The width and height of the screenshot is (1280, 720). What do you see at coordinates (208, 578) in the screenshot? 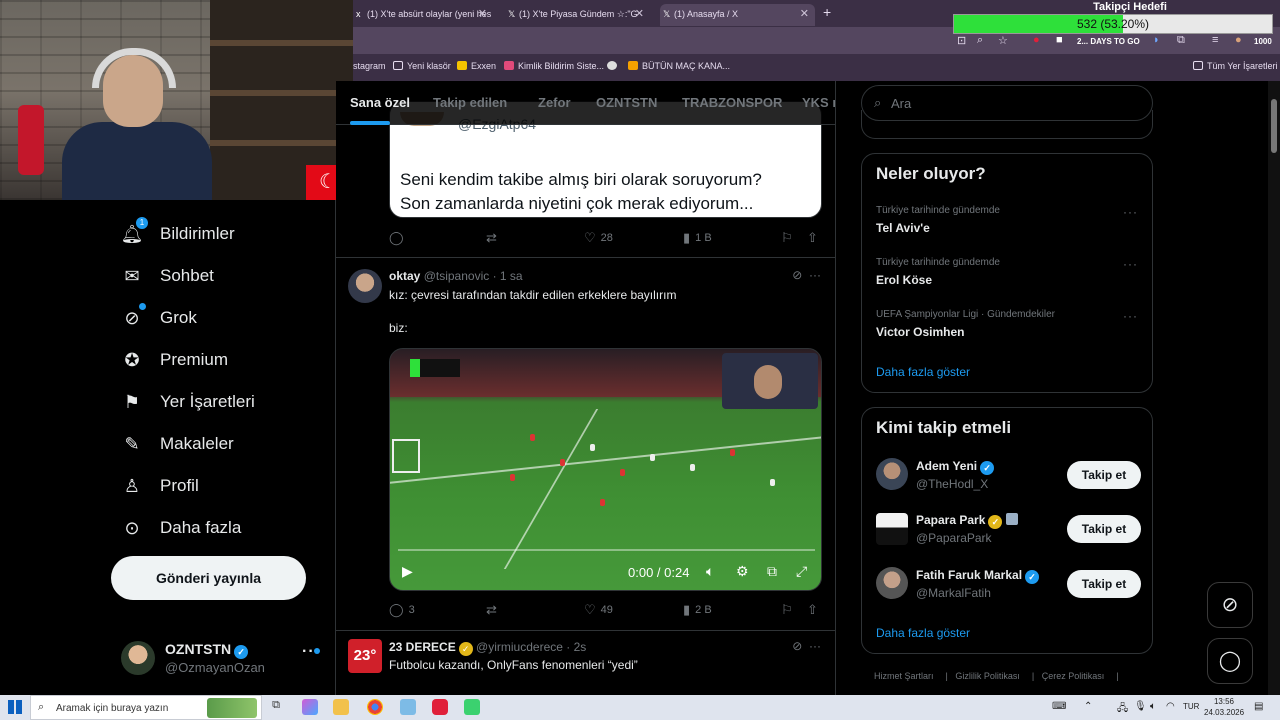
I see `post-button: Gönderi yayınla` at bounding box center [208, 578].